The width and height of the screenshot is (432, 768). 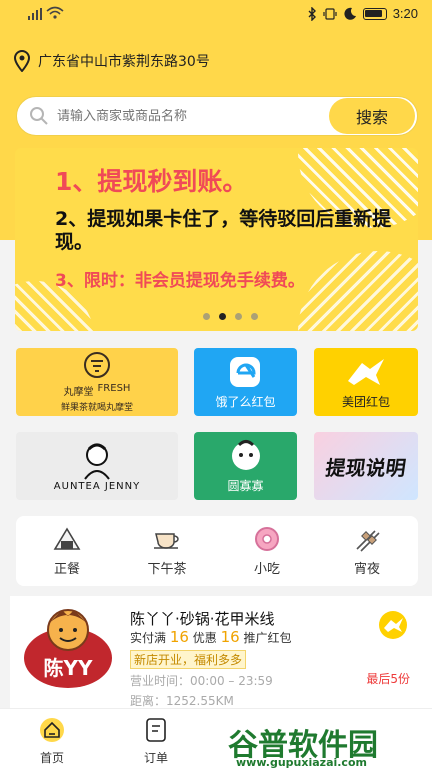 I want to click on promo-label: 推广红包, so click(x=267, y=638).